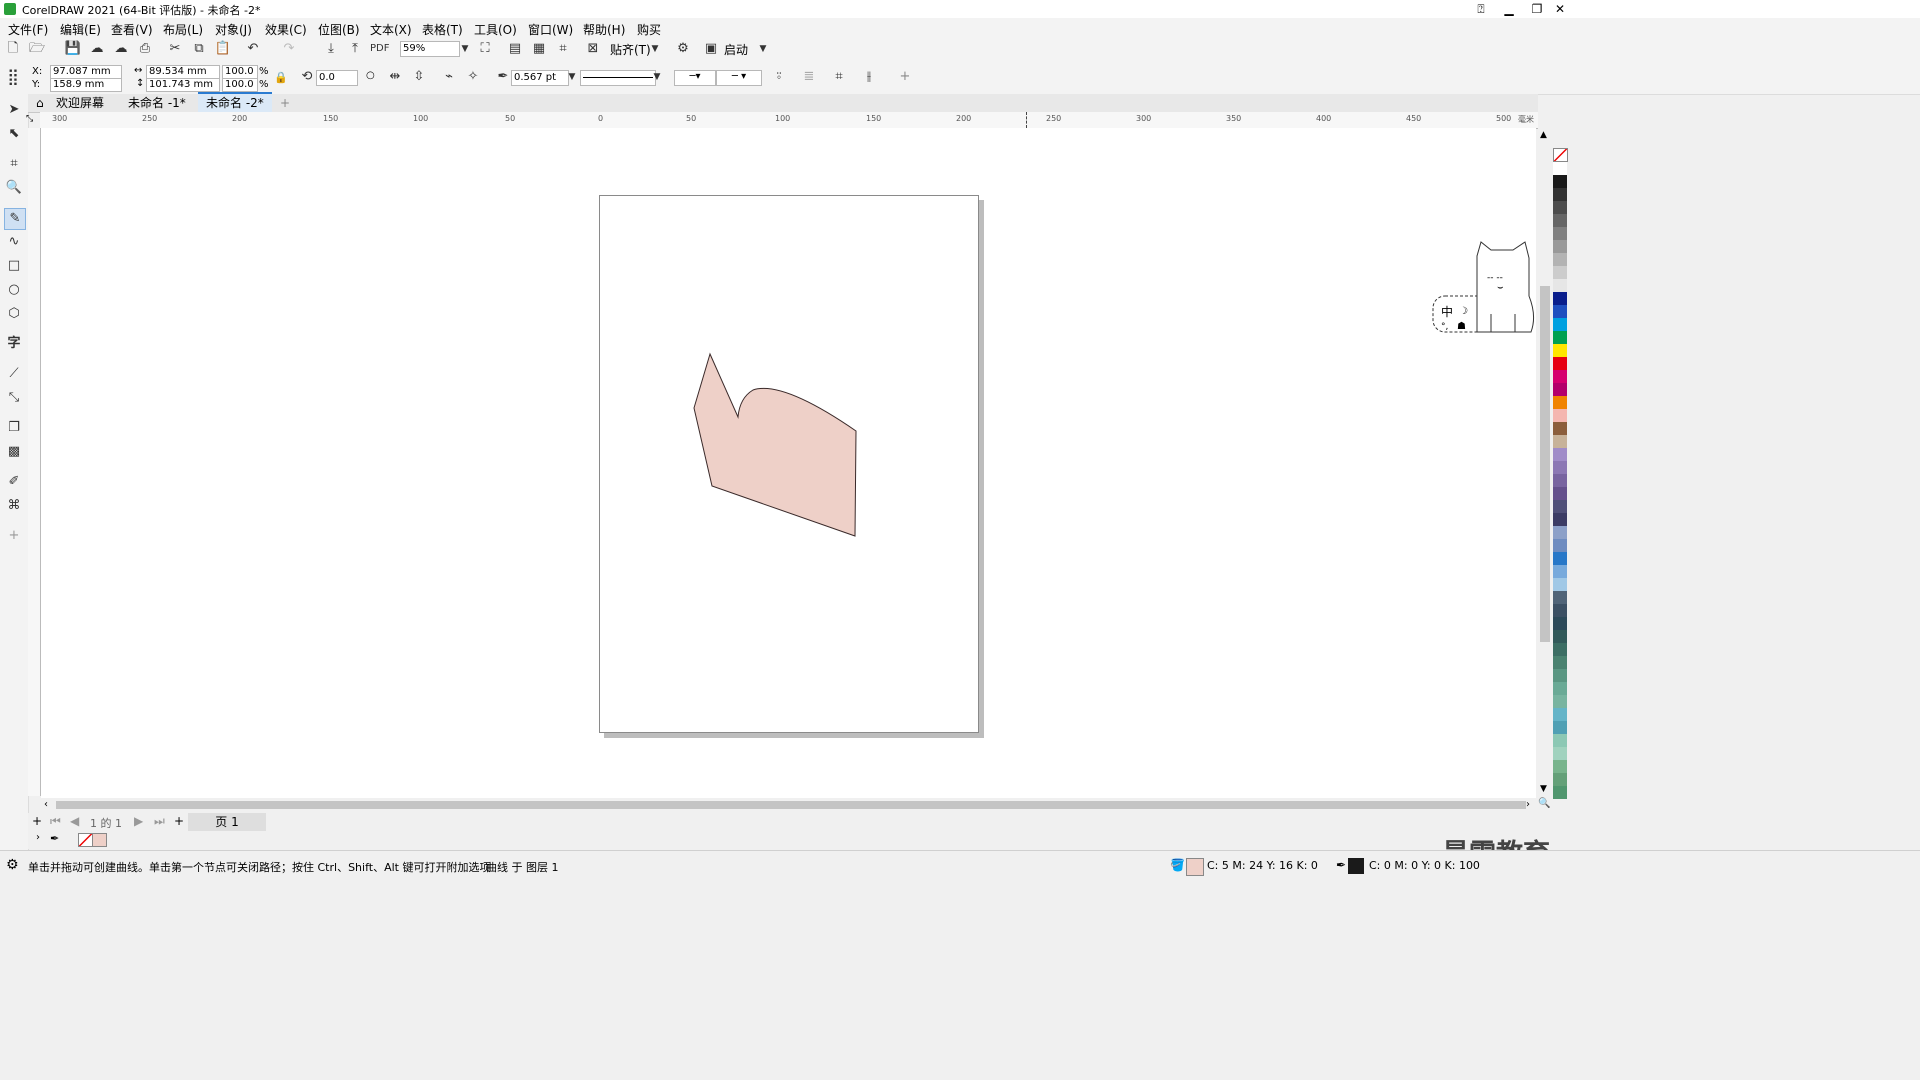 This screenshot has height=1080, width=1920. What do you see at coordinates (14, 344) in the screenshot?
I see `text-tool-icon: 字` at bounding box center [14, 344].